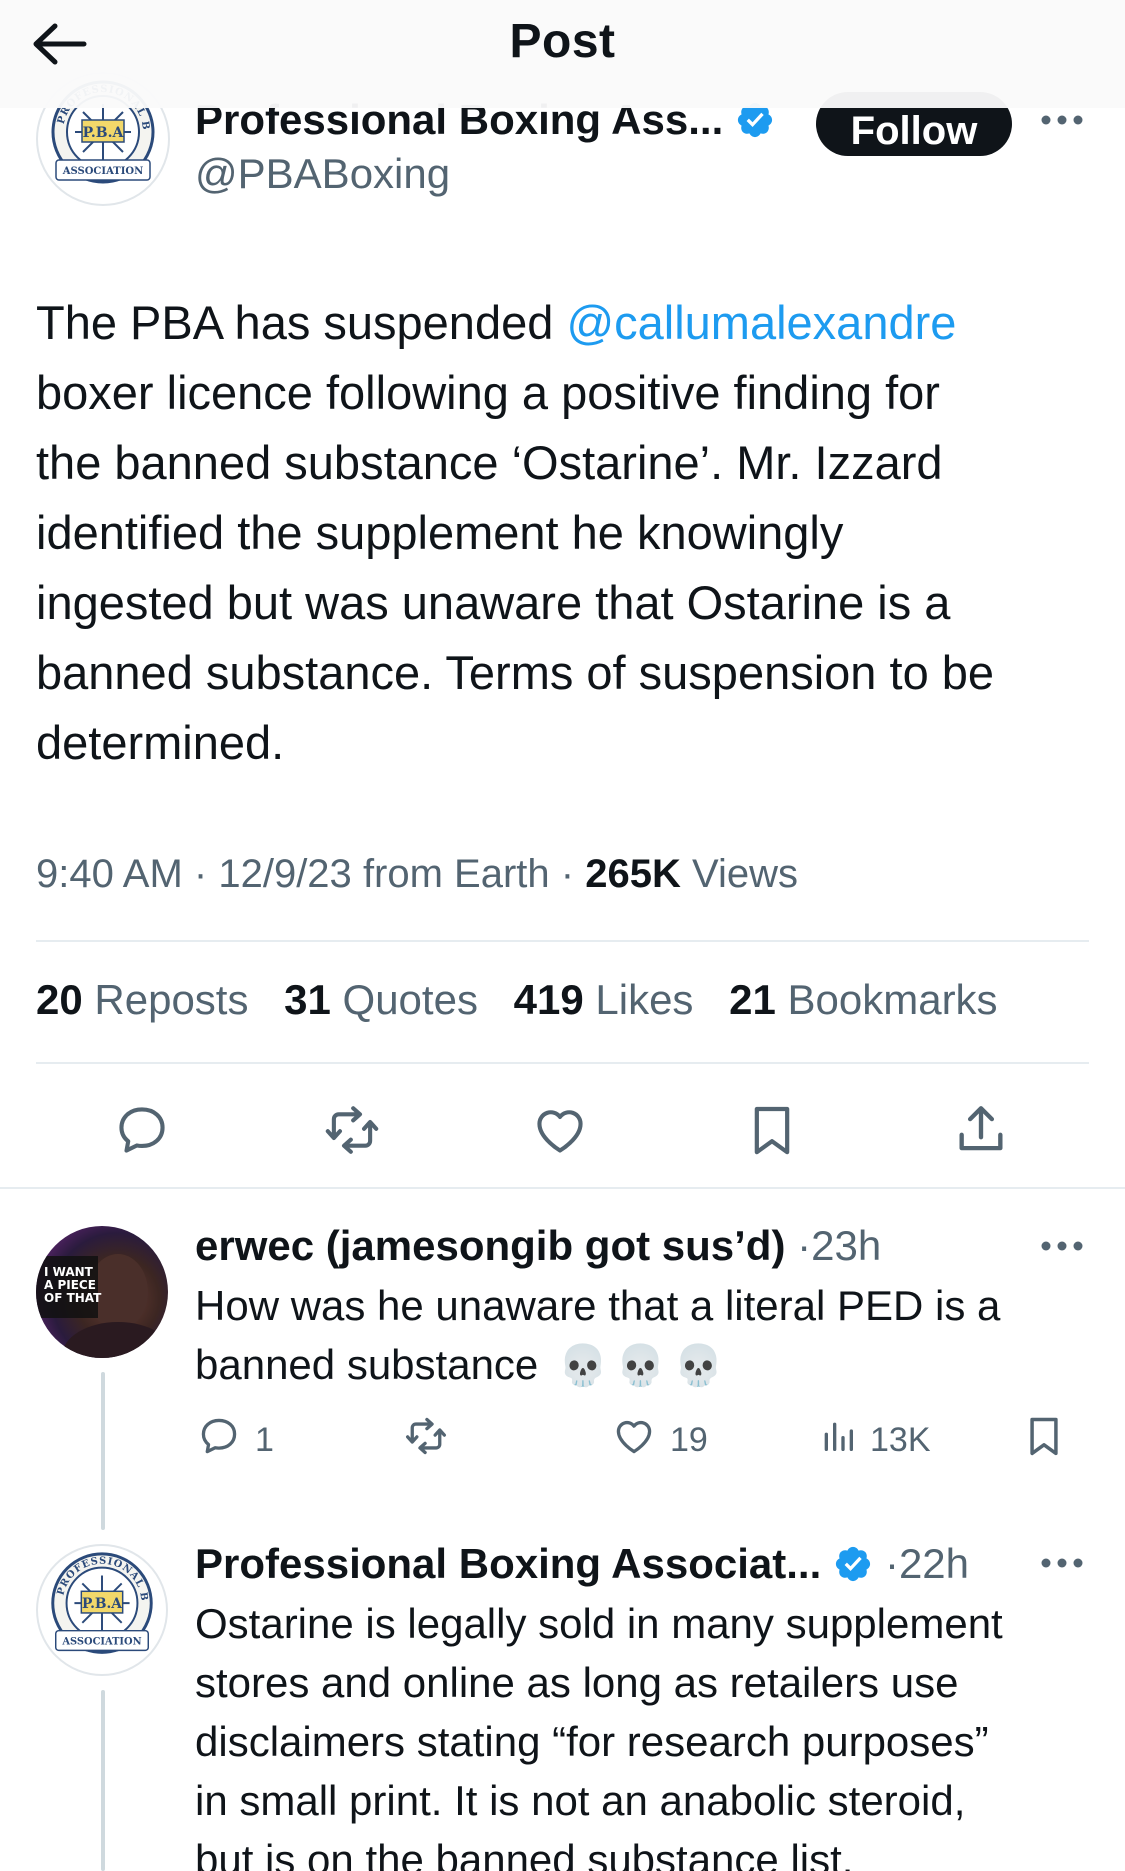  I want to click on svg-text: I WANT, so click(69, 1272).